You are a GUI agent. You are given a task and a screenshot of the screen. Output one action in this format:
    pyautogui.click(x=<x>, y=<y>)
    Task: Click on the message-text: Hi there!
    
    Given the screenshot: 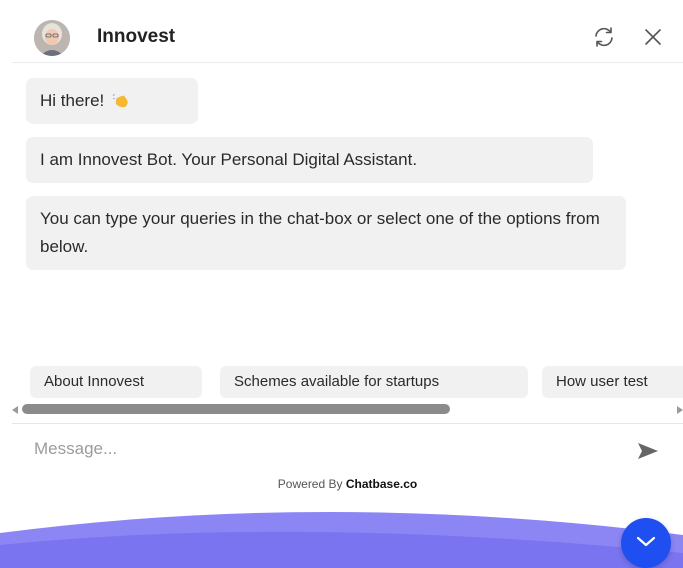 What is the action you would take?
    pyautogui.click(x=72, y=100)
    